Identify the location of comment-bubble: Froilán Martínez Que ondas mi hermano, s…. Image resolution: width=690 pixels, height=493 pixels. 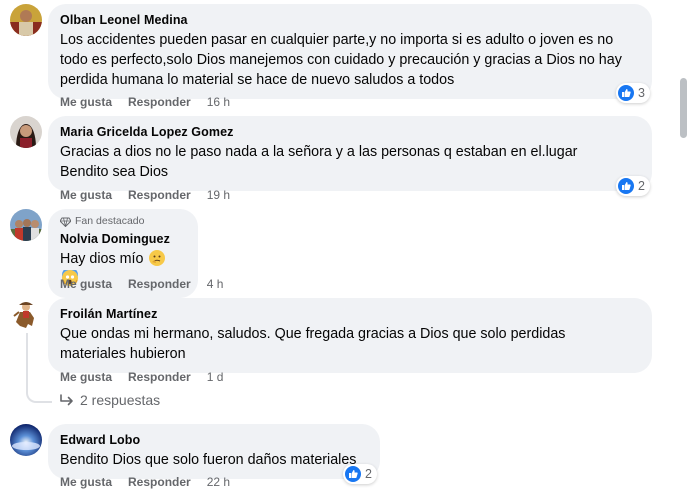
(350, 335).